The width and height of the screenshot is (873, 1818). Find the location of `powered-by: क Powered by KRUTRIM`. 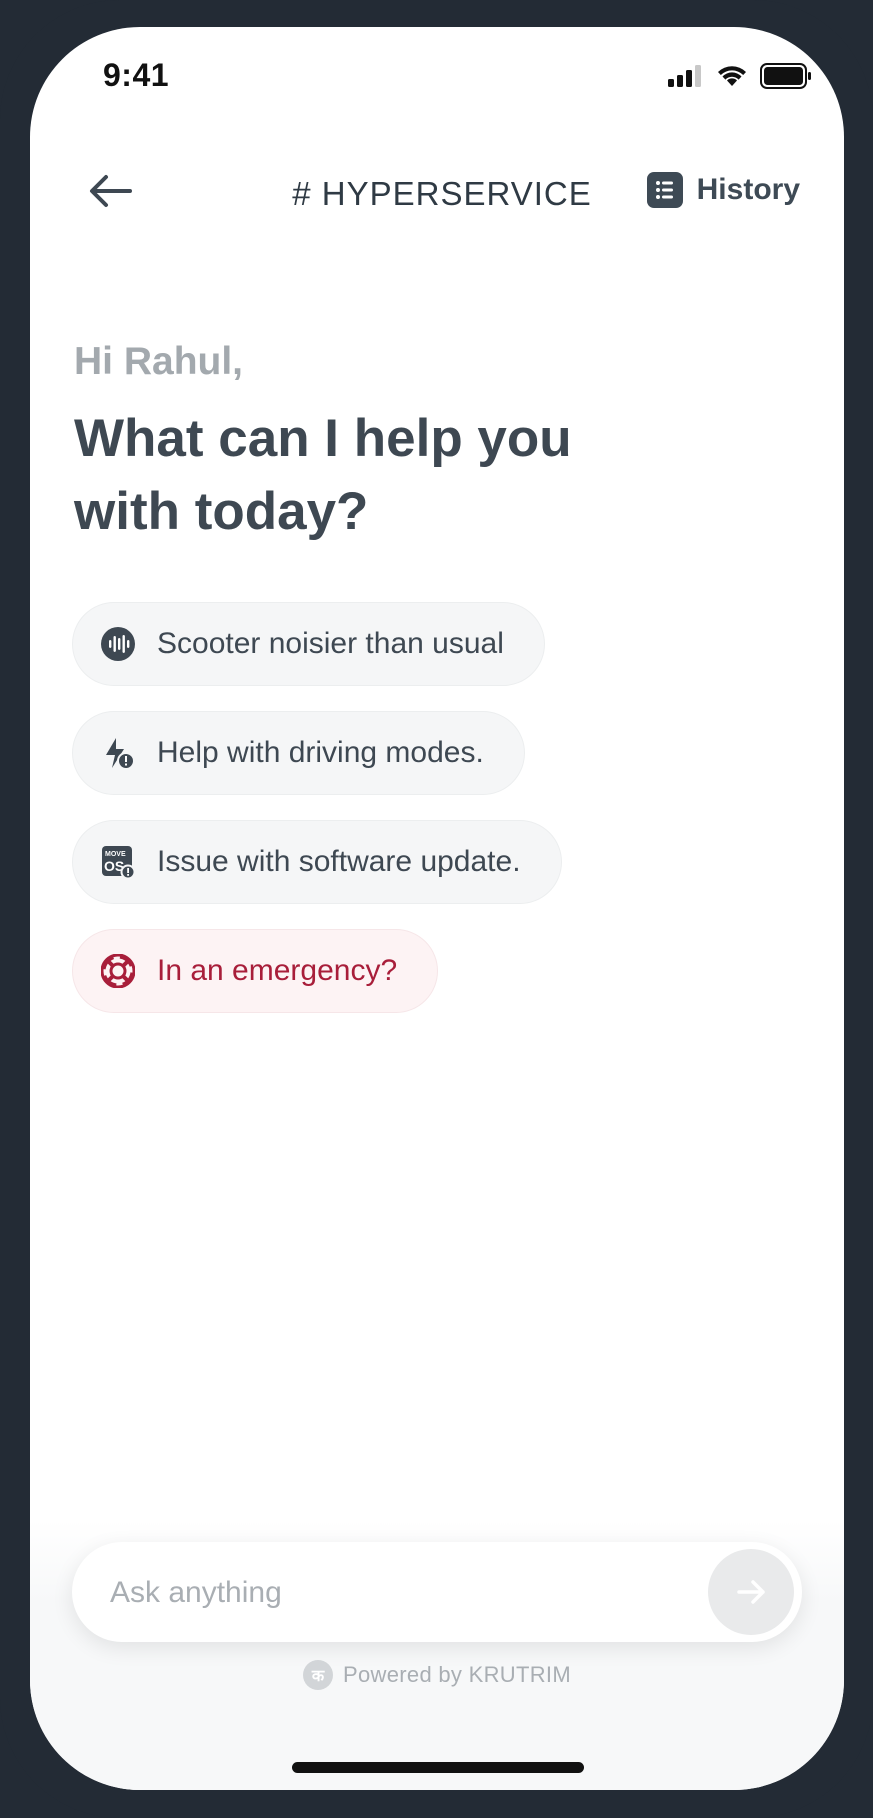

powered-by: क Powered by KRUTRIM is located at coordinates (437, 1675).